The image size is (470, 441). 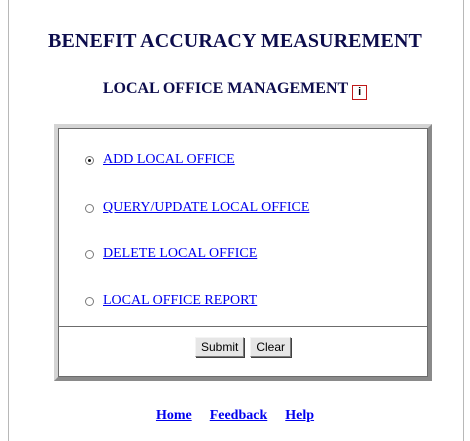 What do you see at coordinates (360, 92) in the screenshot?
I see `info-icon: i` at bounding box center [360, 92].